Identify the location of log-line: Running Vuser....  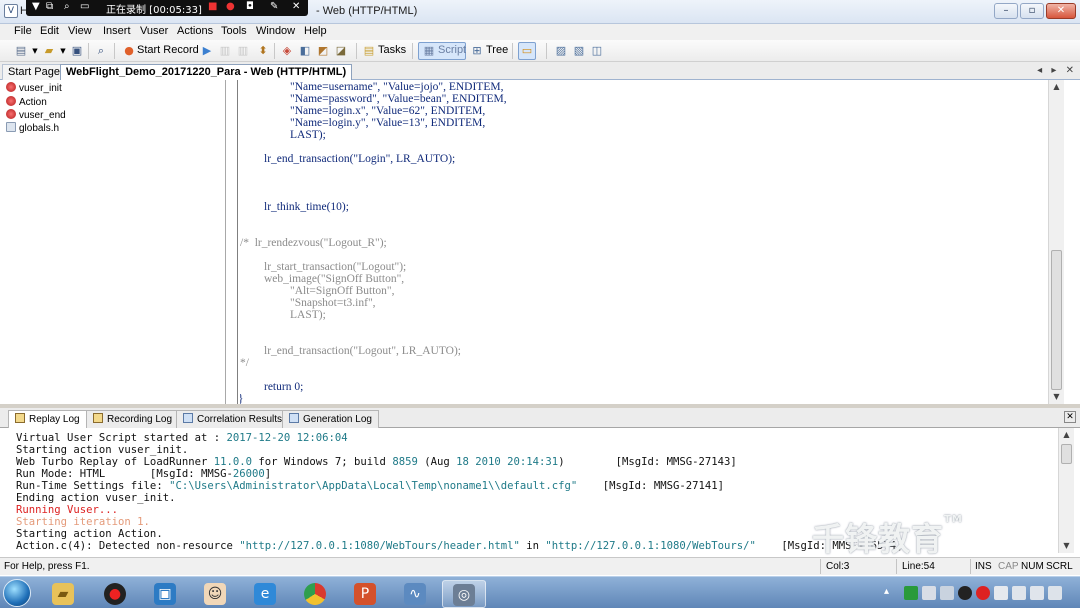
(67, 510).